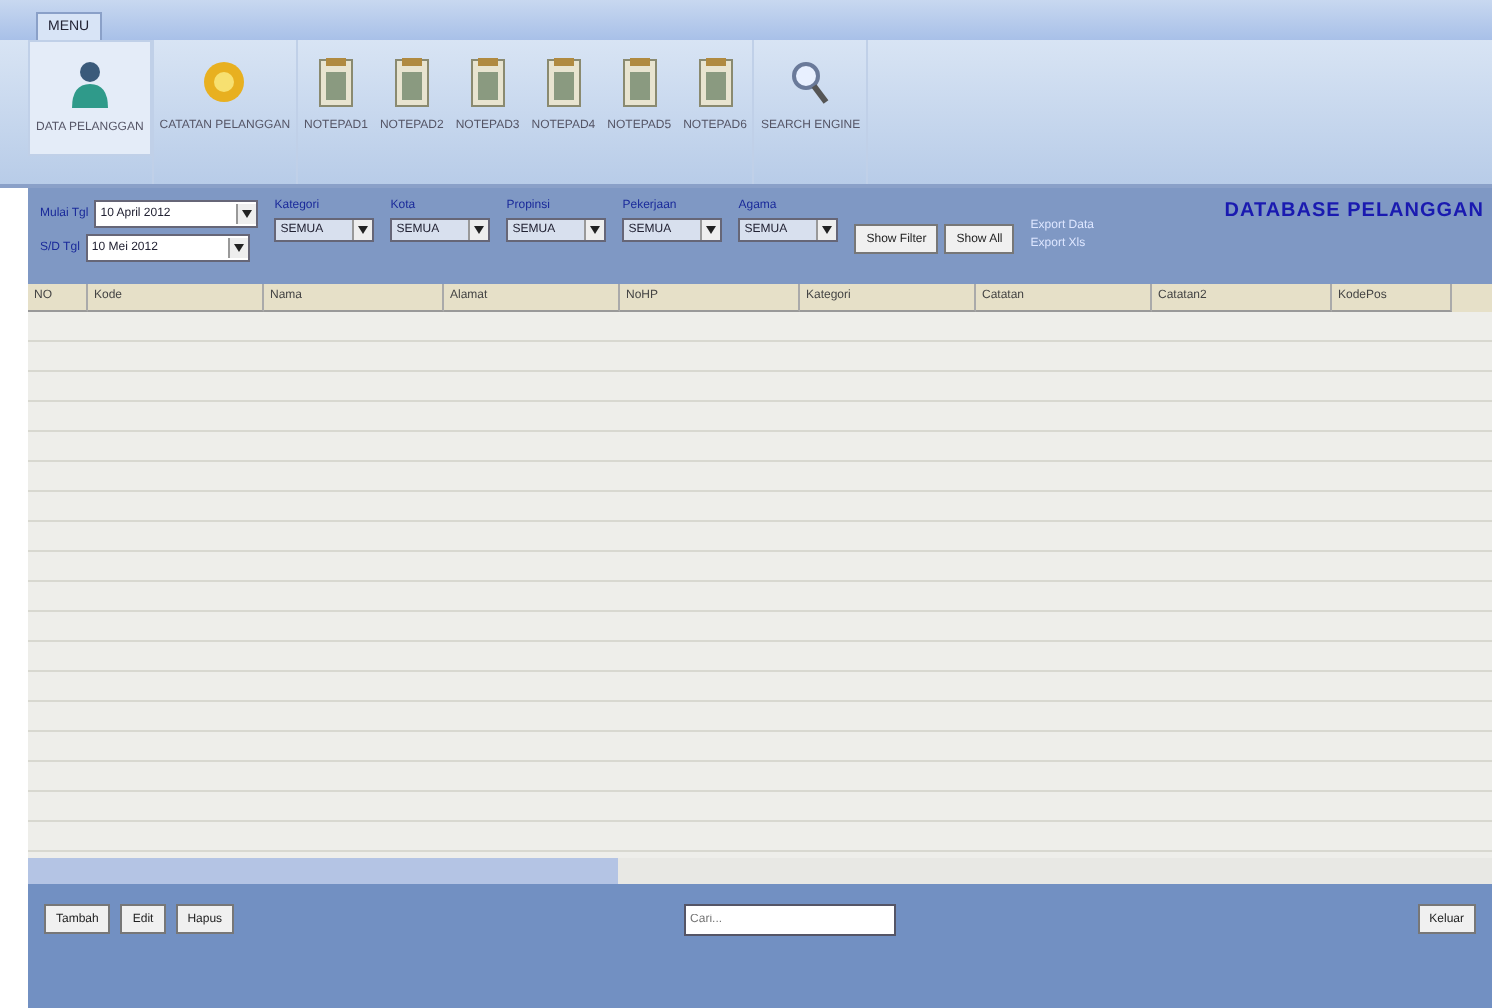 This screenshot has width=1492, height=1008. I want to click on scrollbar-thumb, so click(323, 871).